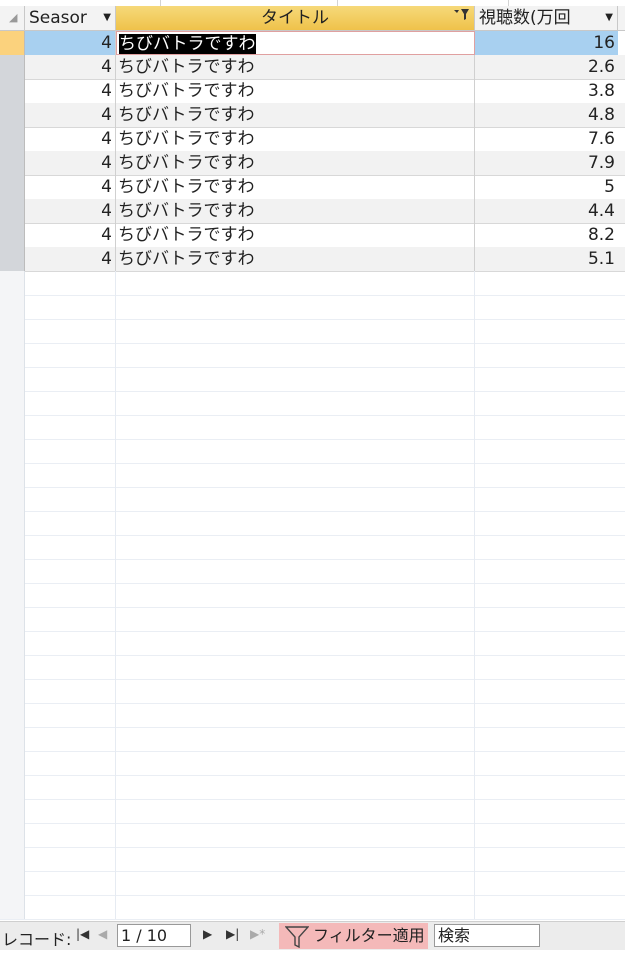 The height and width of the screenshot is (956, 625). I want to click on filter-dropdown-icon, so click(461, 18).